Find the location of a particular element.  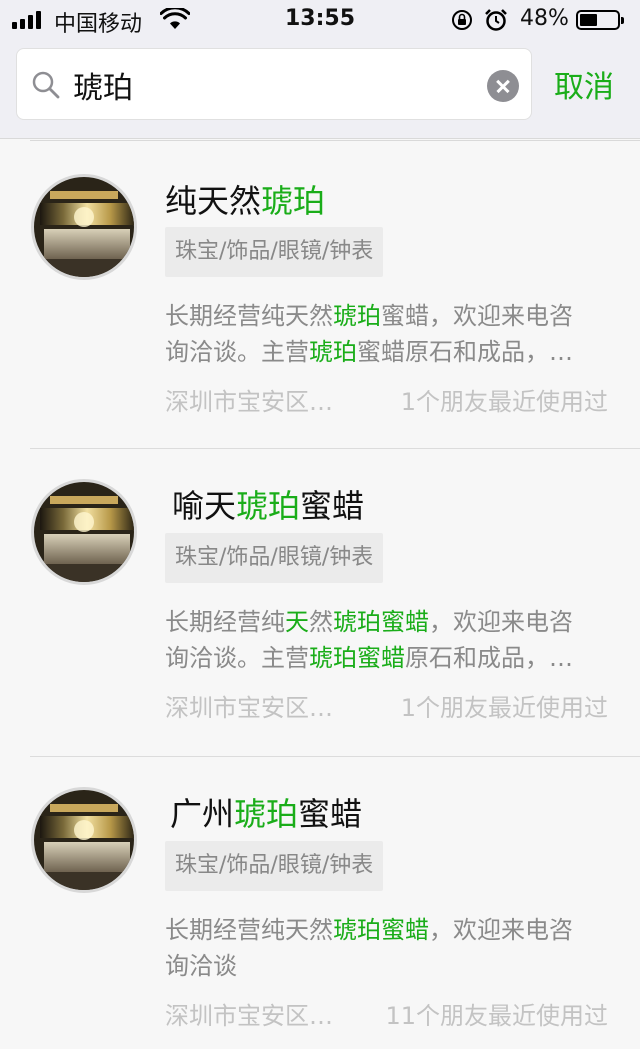

text-segment: 广州 is located at coordinates (202, 814).